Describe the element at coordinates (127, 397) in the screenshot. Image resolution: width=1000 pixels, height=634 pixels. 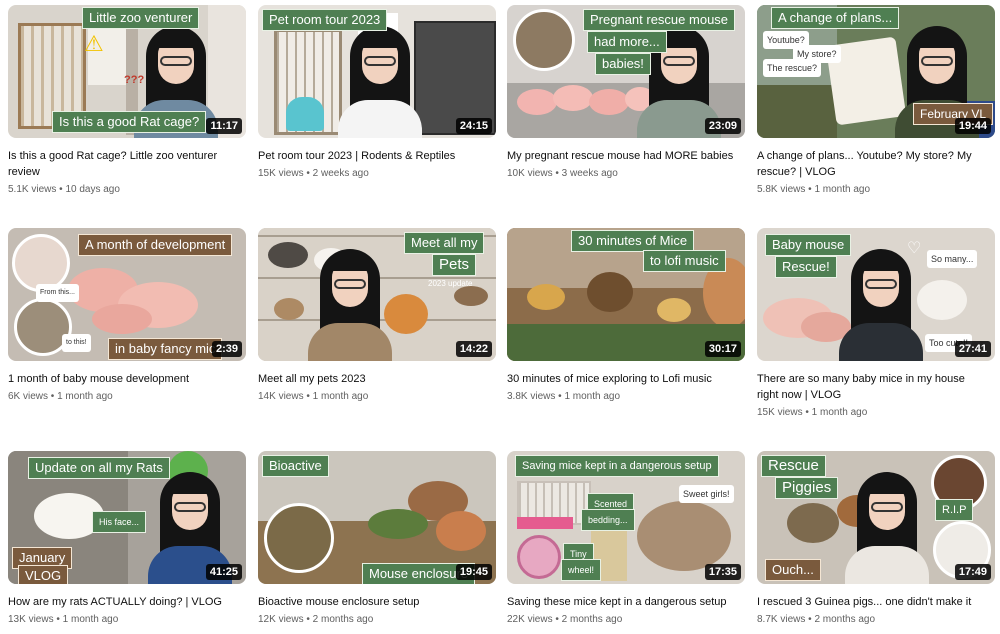
I see `video-meta: 6K views • 1 month ago` at that location.